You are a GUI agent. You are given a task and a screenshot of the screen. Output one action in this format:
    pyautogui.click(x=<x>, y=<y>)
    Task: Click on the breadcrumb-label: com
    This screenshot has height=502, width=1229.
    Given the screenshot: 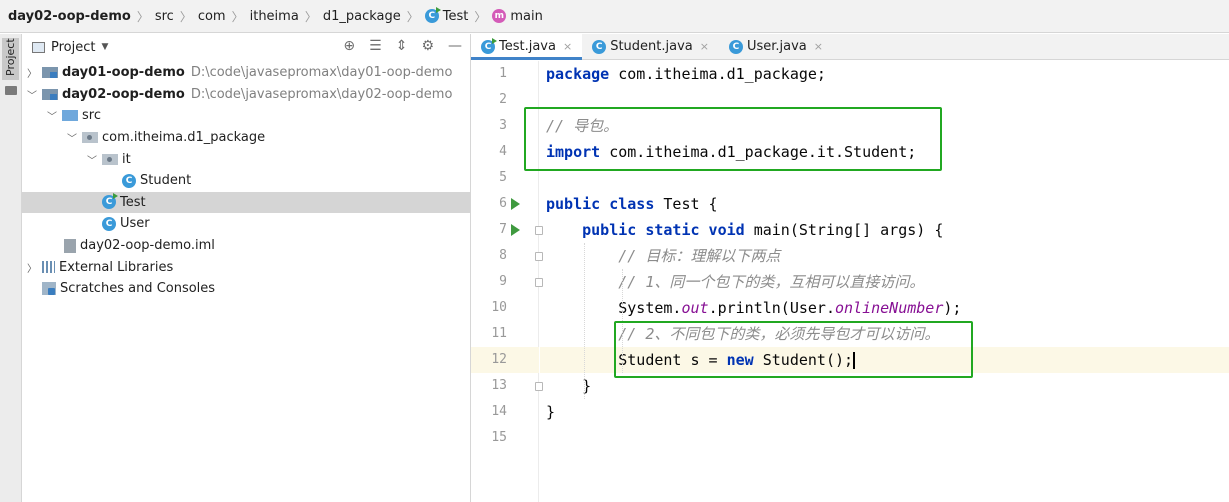 What is the action you would take?
    pyautogui.click(x=211, y=16)
    